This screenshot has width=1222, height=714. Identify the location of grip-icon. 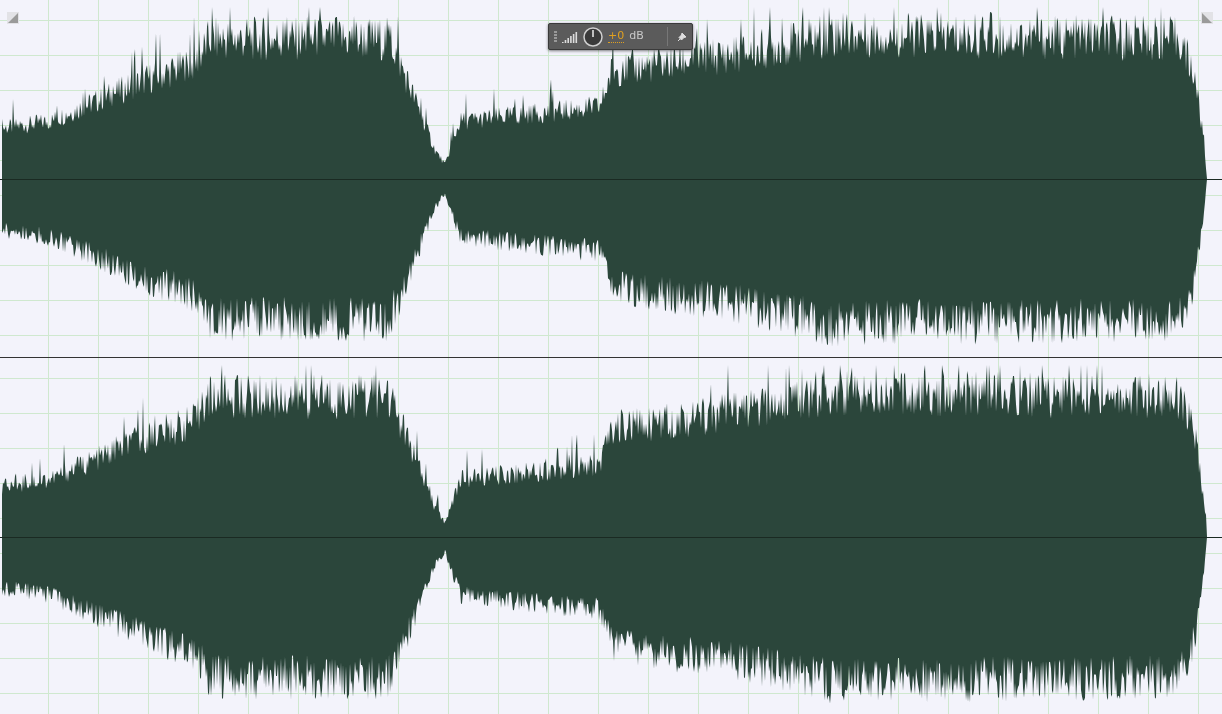
(555, 36).